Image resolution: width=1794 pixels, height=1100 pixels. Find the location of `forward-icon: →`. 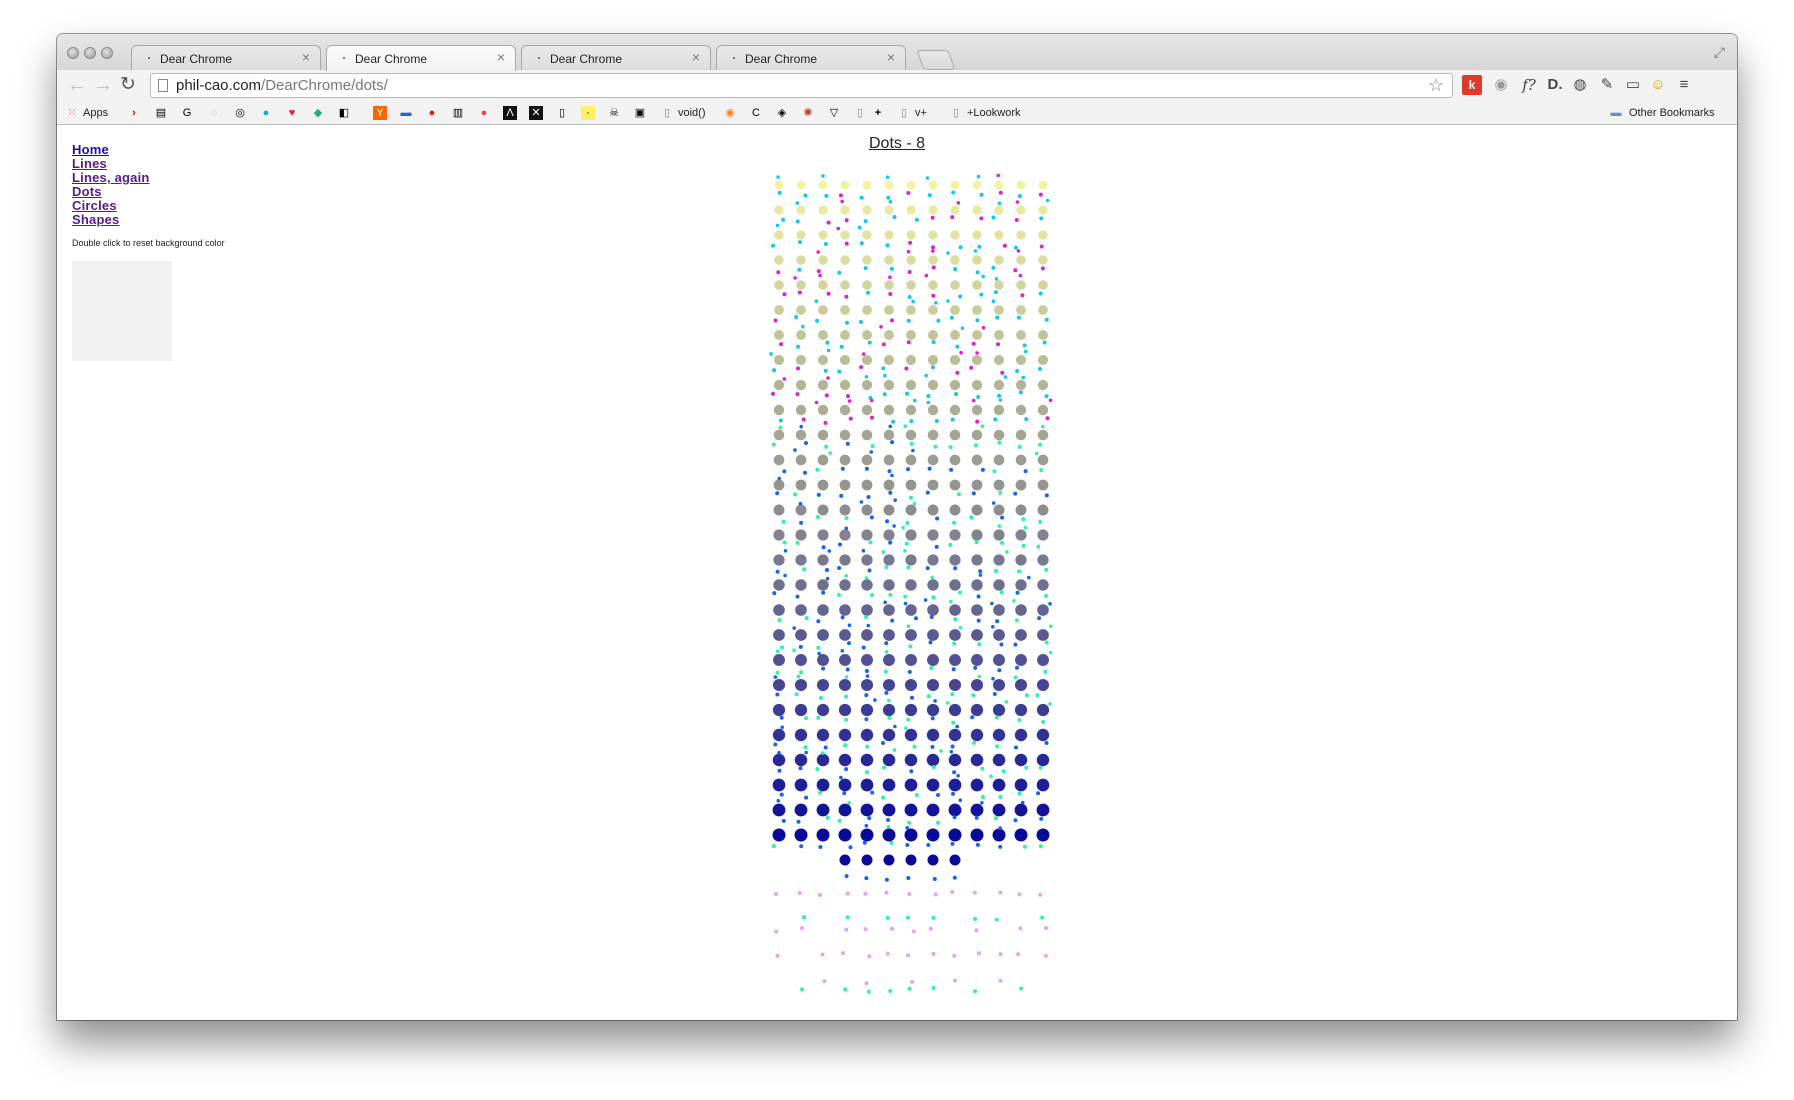

forward-icon: → is located at coordinates (103, 85).